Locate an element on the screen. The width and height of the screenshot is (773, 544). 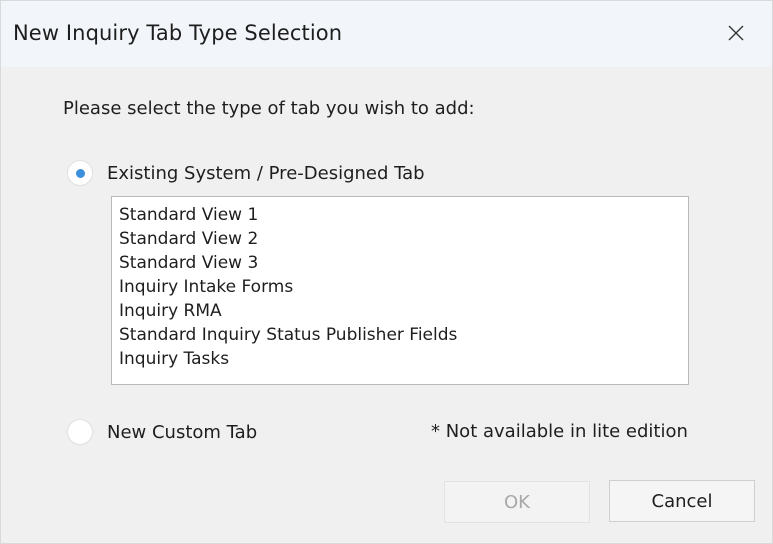
list-item: Standard Inquiry Status Publisher Fields is located at coordinates (400, 335).